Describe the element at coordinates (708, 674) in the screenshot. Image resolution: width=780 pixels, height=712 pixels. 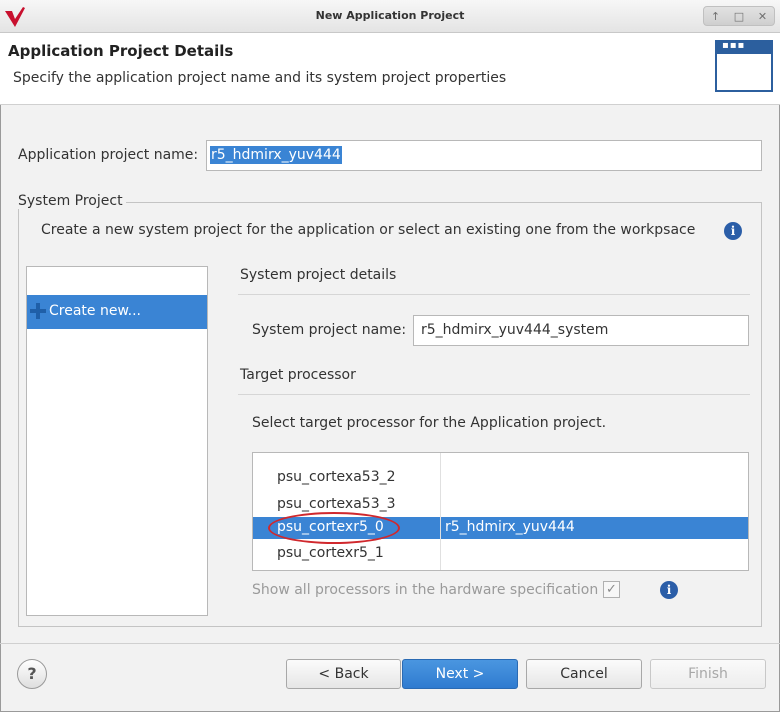
I see `finish-button: Finish` at that location.